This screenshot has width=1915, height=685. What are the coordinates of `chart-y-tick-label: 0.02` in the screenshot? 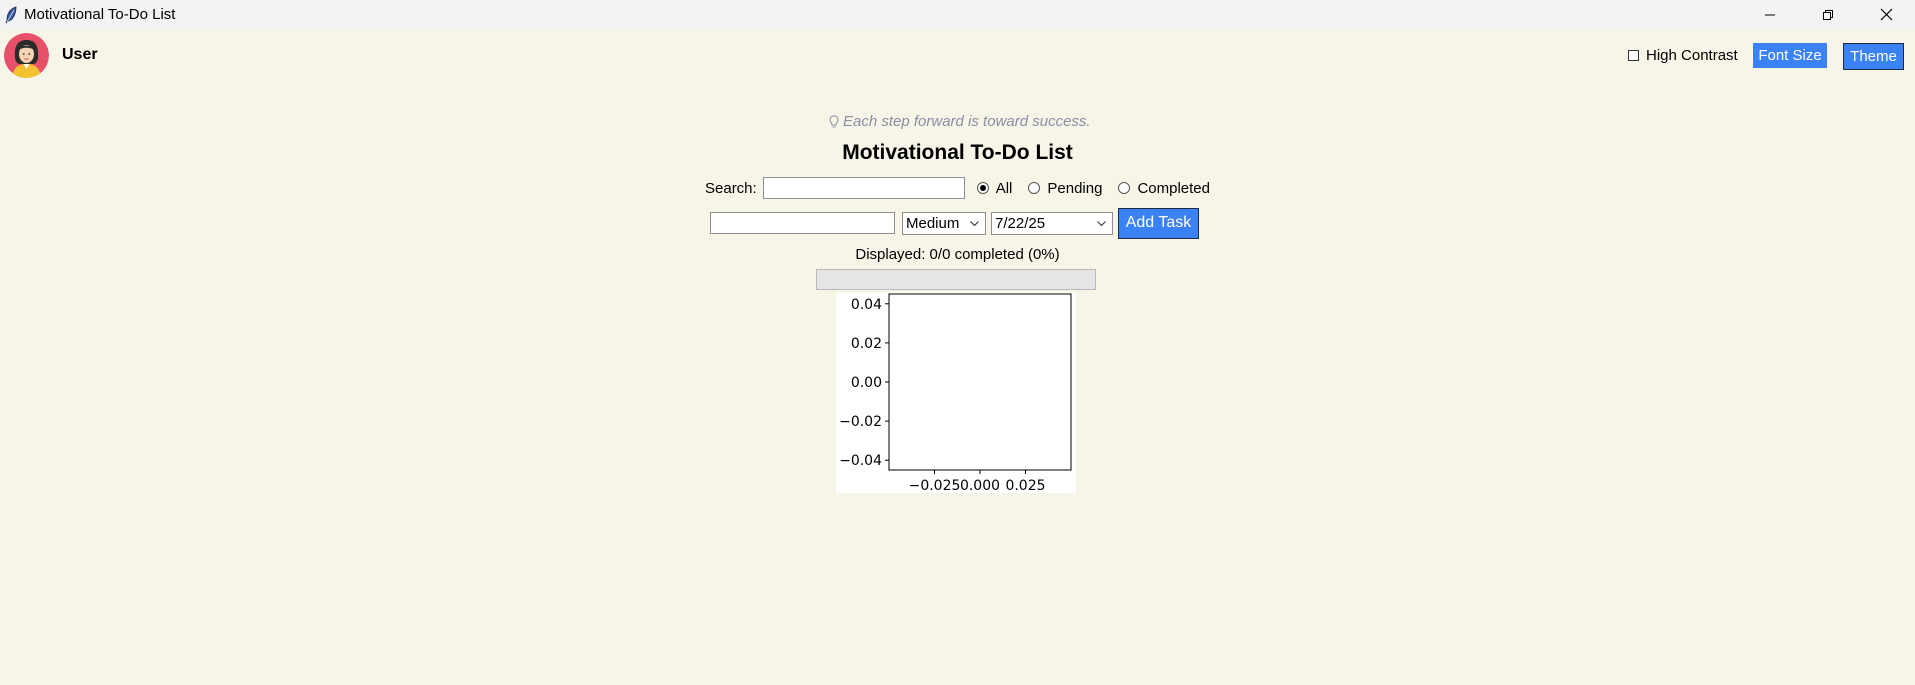 It's located at (866, 344).